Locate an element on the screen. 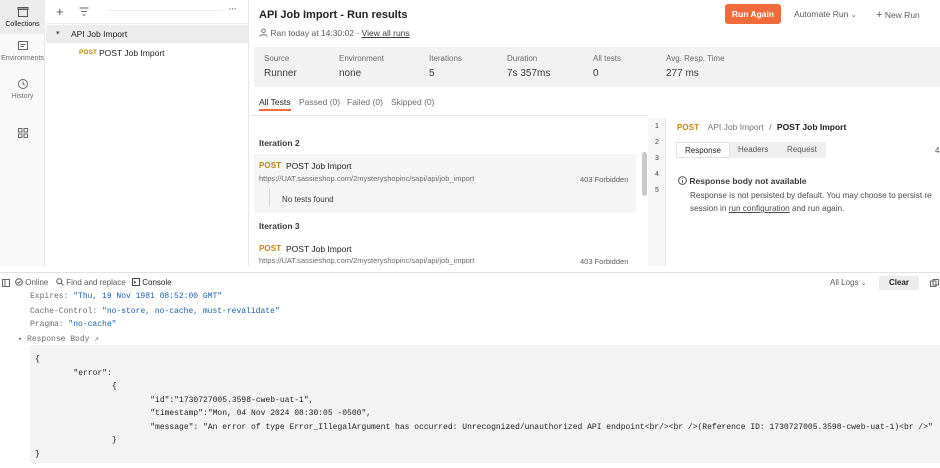  header-key: Cache-Control: is located at coordinates (64, 311).